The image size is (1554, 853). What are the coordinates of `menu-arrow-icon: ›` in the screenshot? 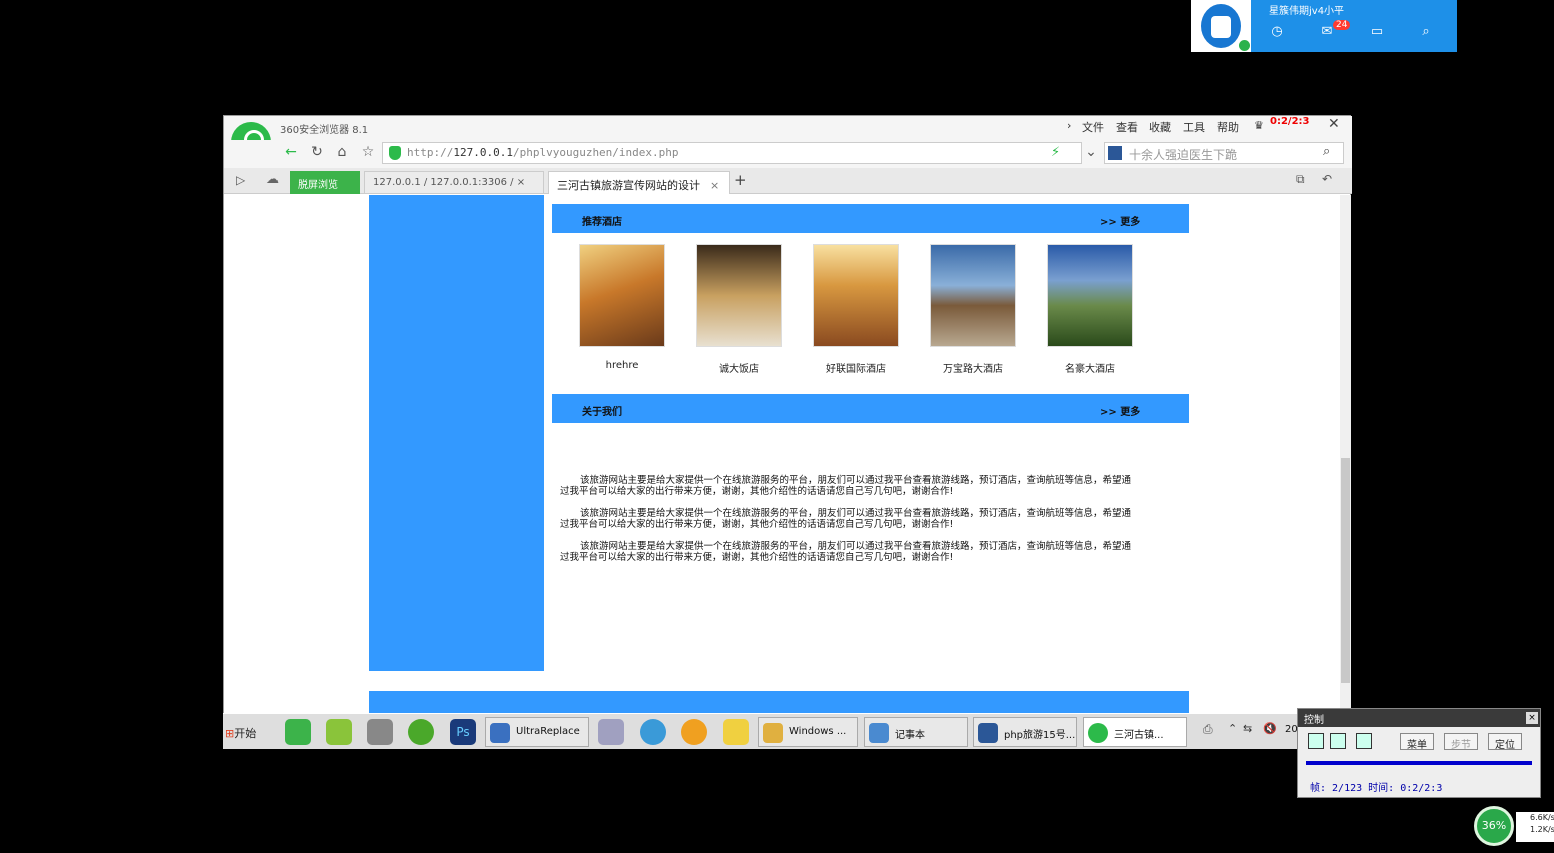 It's located at (1069, 125).